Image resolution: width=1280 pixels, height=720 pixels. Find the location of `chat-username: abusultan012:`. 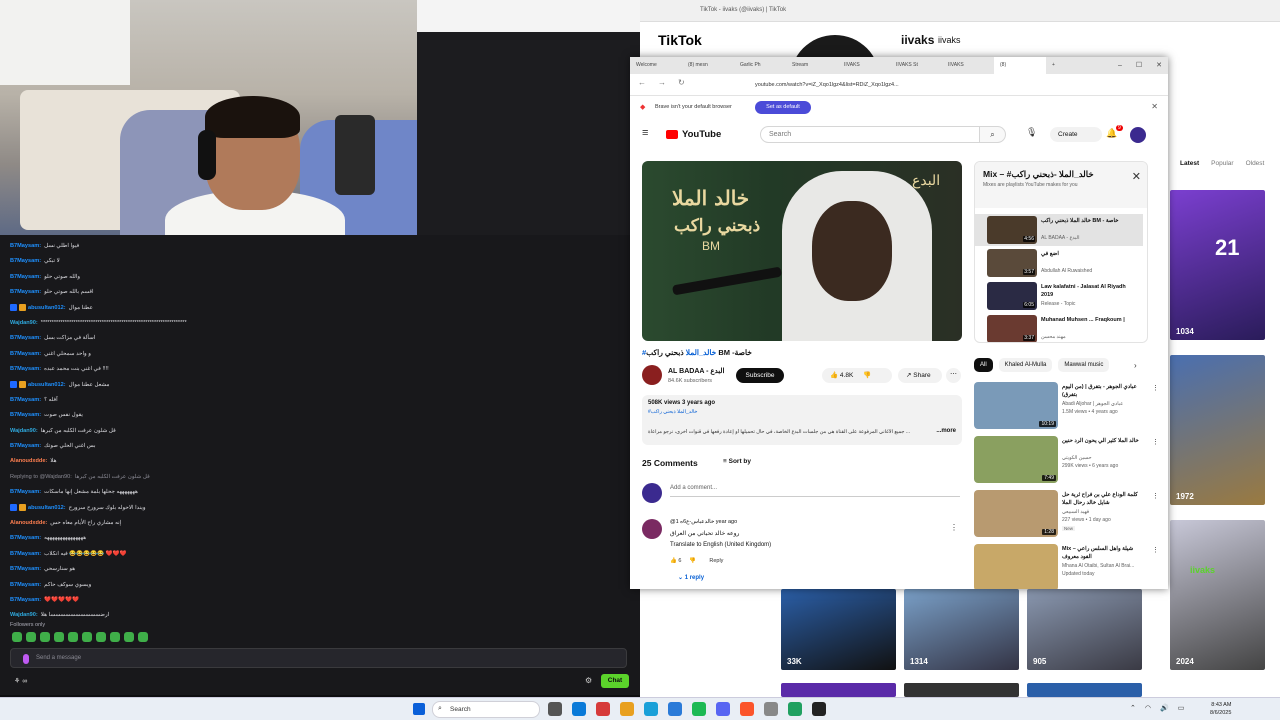

chat-username: abusultan012: is located at coordinates (47, 308).